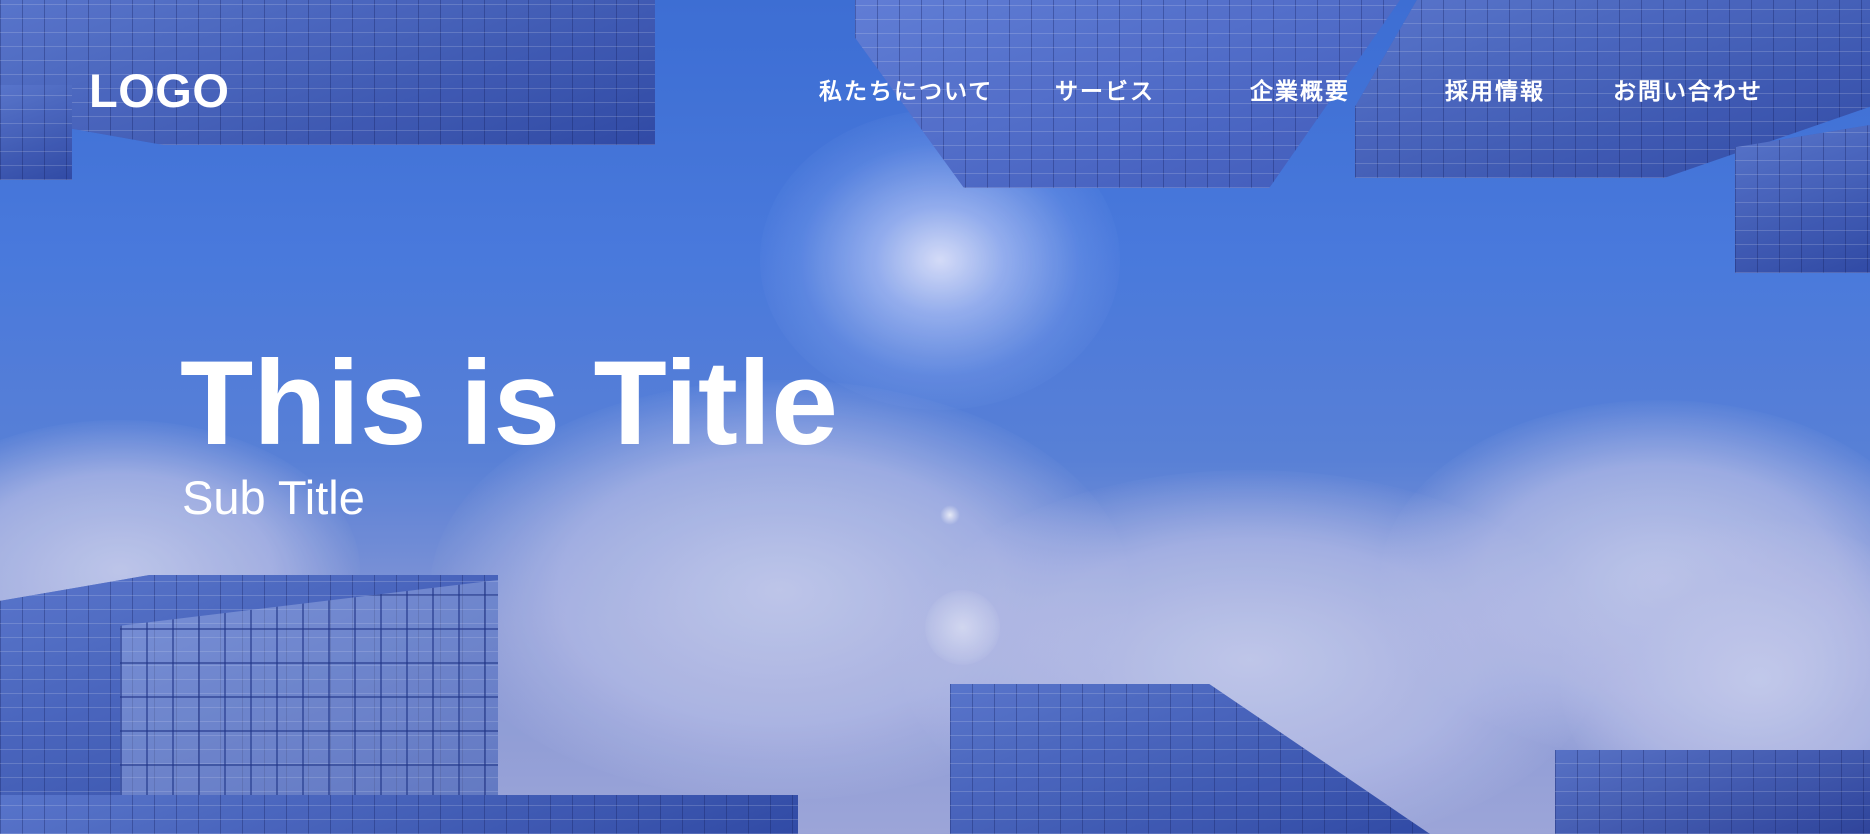 This screenshot has width=1870, height=834. Describe the element at coordinates (1495, 91) in the screenshot. I see `nav-item-recruit: 採用情報` at that location.